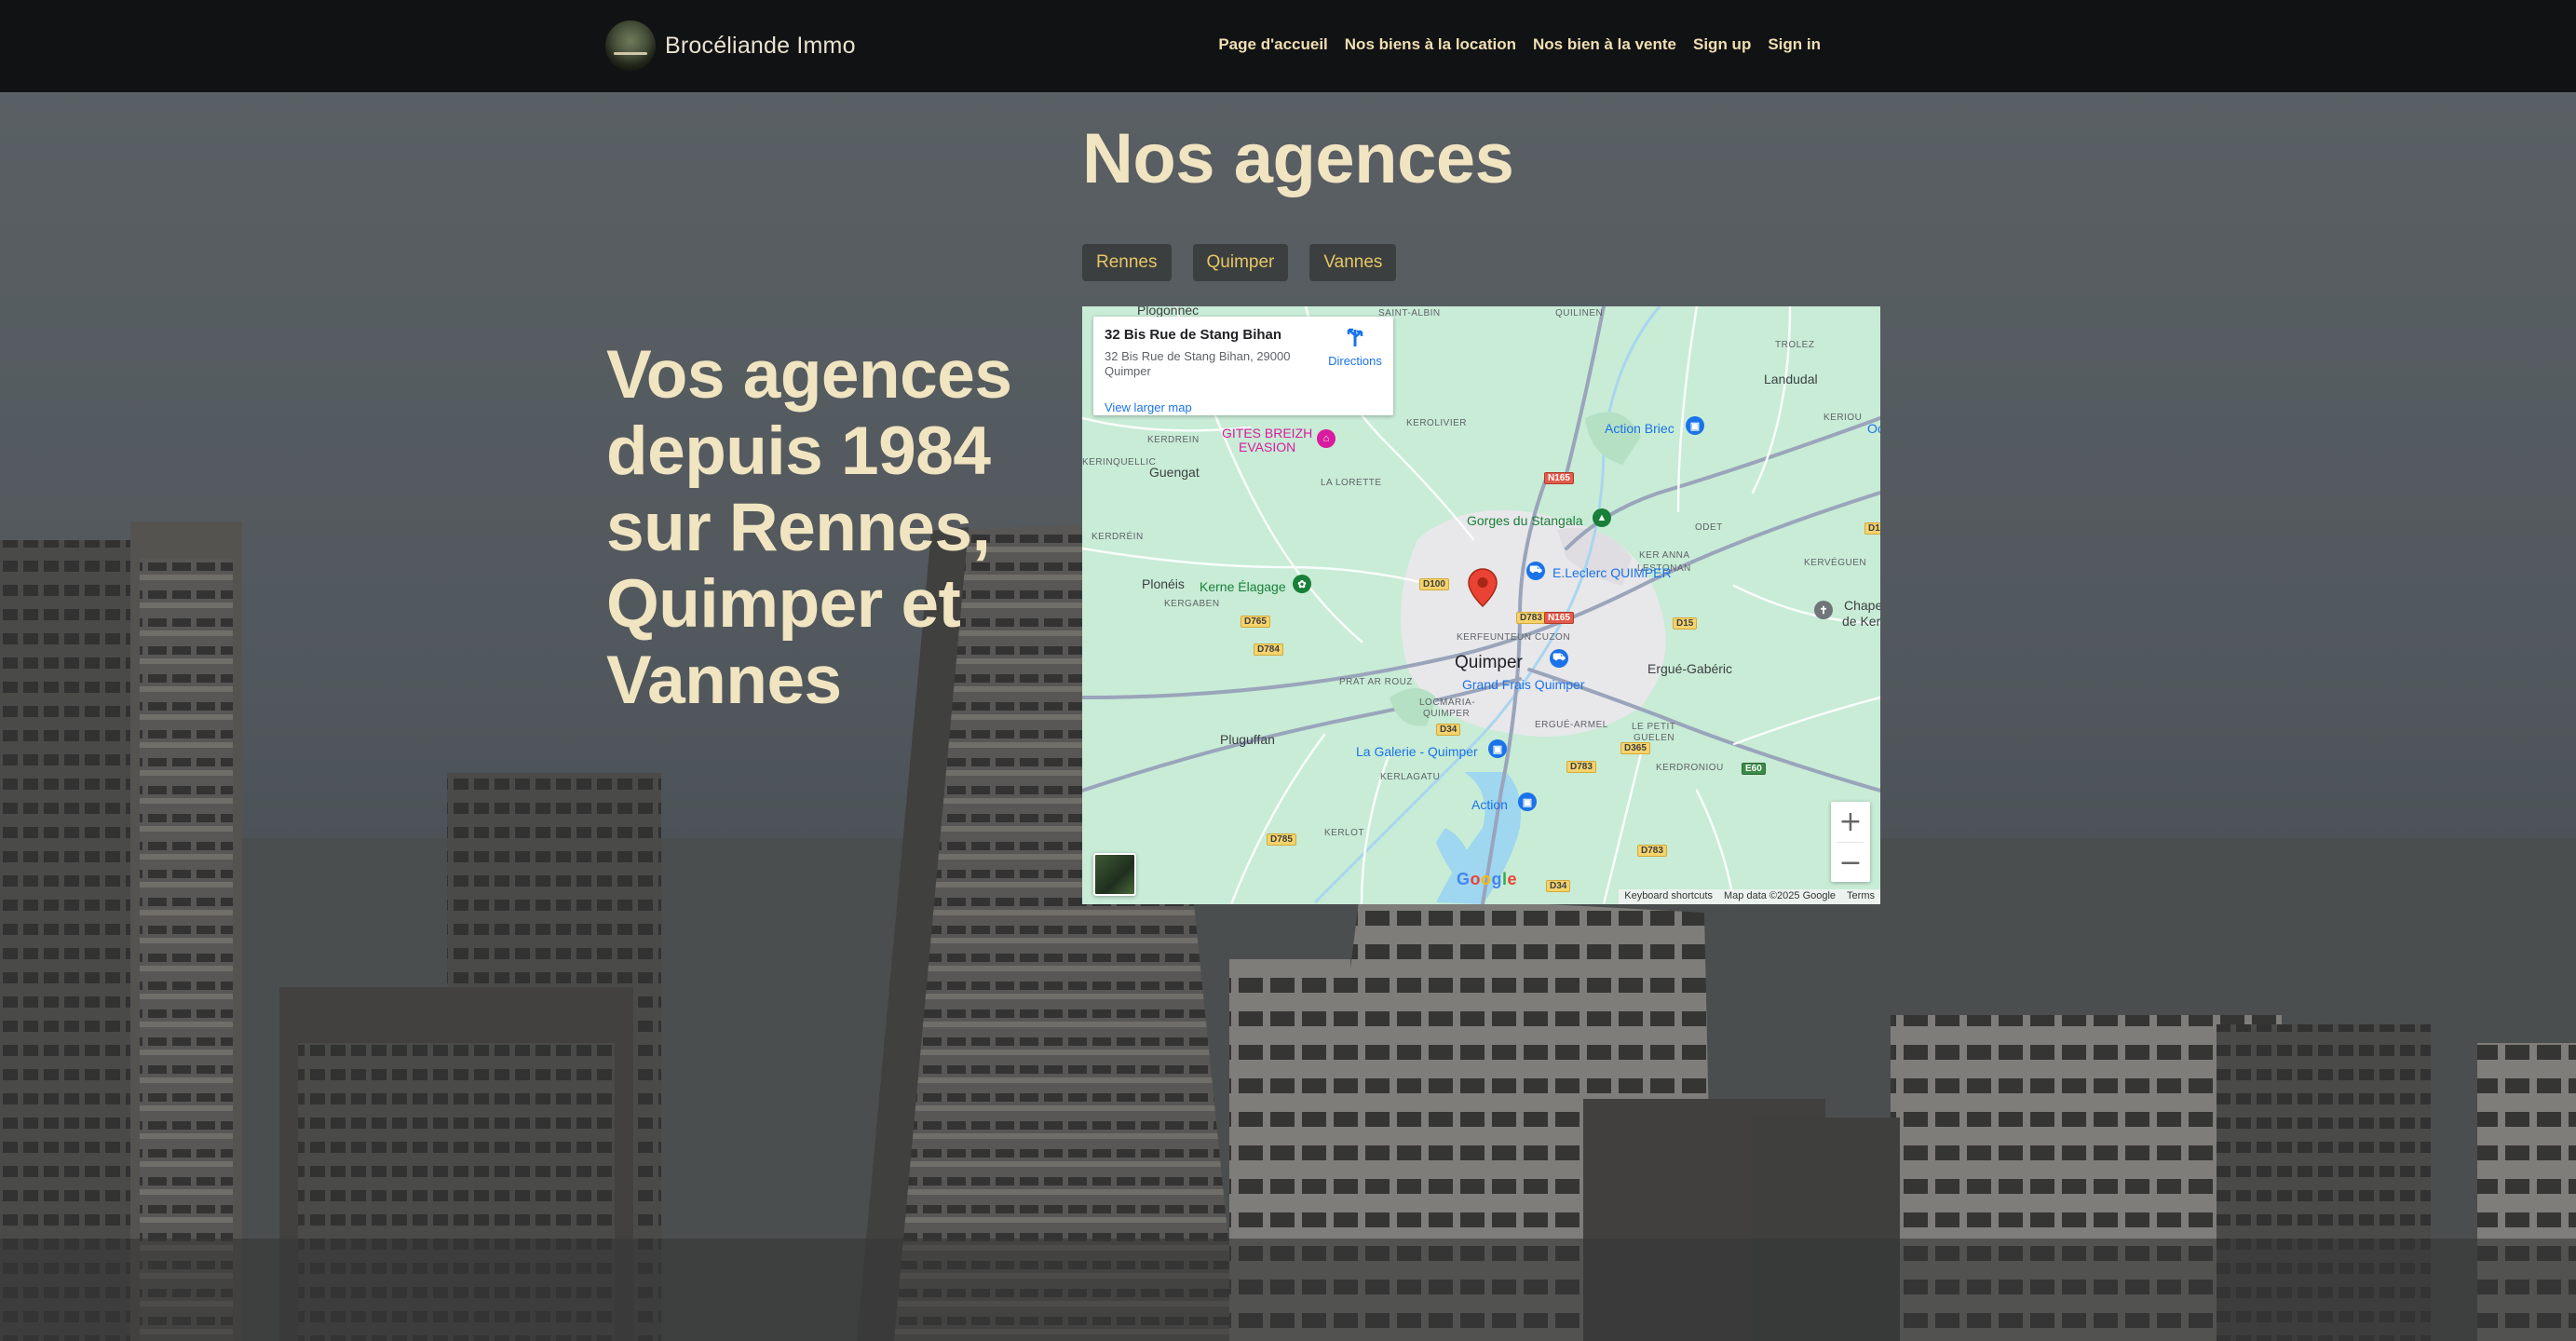 The height and width of the screenshot is (1341, 2576). I want to click on map-label-kergaben: KERGABEN, so click(1192, 604).